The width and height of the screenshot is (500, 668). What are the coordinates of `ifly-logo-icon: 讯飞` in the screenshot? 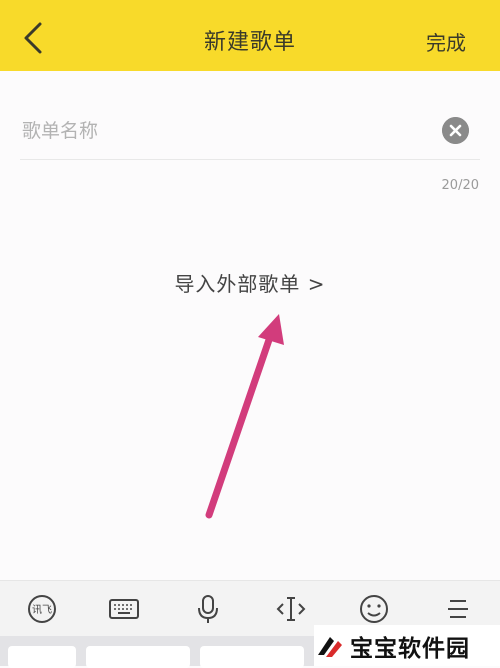 It's located at (42, 609).